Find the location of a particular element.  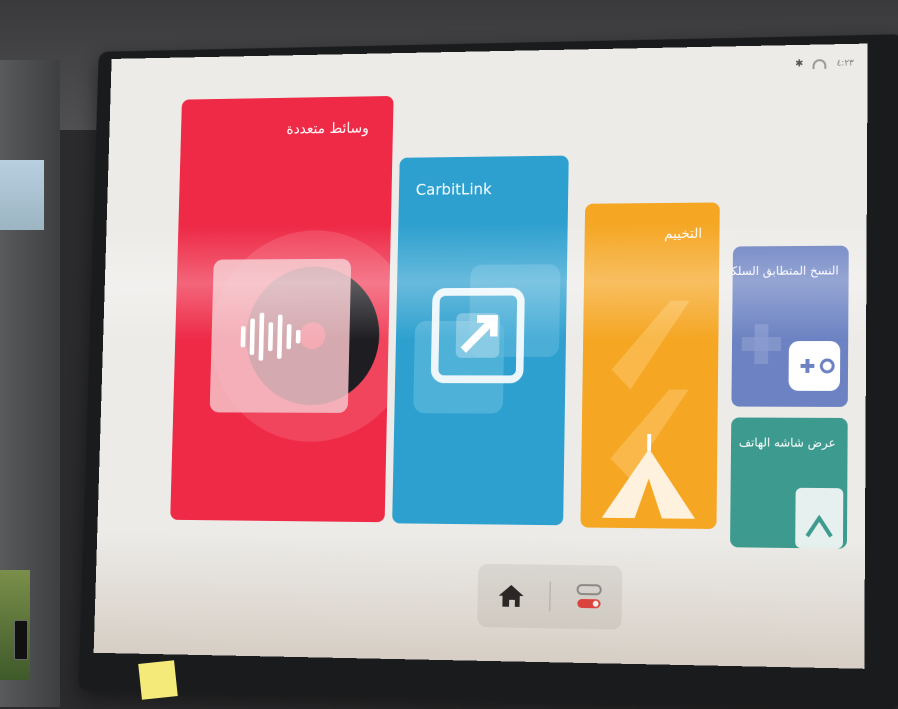

link-squares-icon is located at coordinates (480, 341).